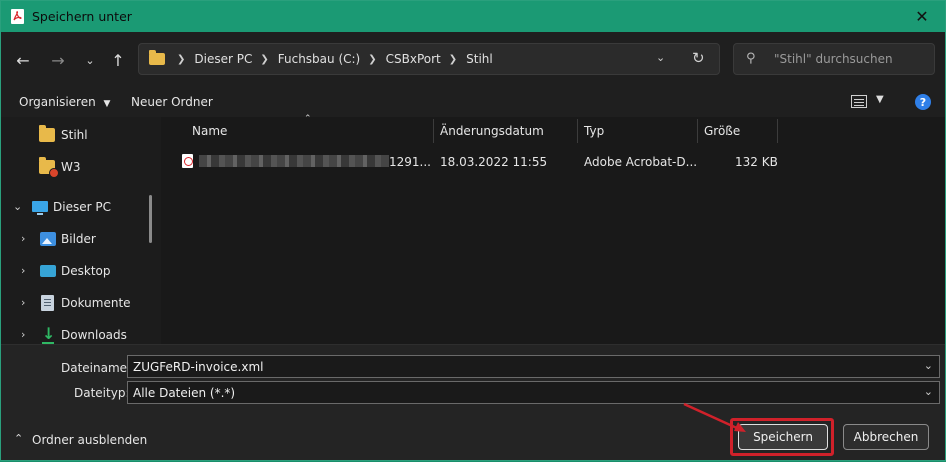  I want to click on nav-item-dieser-pc: ⌄ Dieser PC, so click(76, 207).